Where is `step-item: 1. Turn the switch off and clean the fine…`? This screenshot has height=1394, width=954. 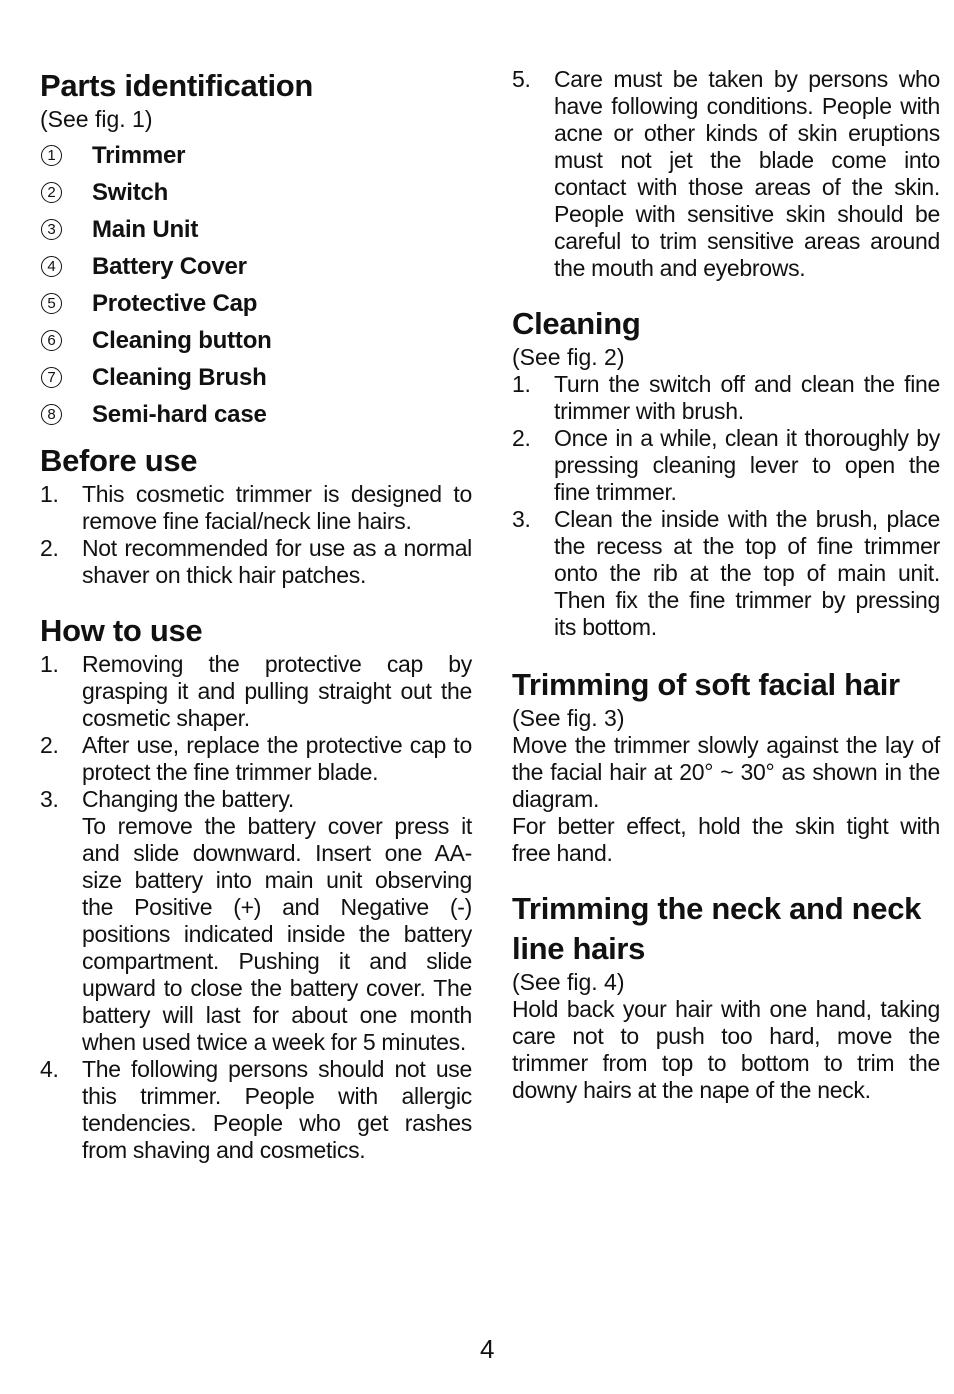
step-item: 1. Turn the switch off and clean the fine… is located at coordinates (726, 398).